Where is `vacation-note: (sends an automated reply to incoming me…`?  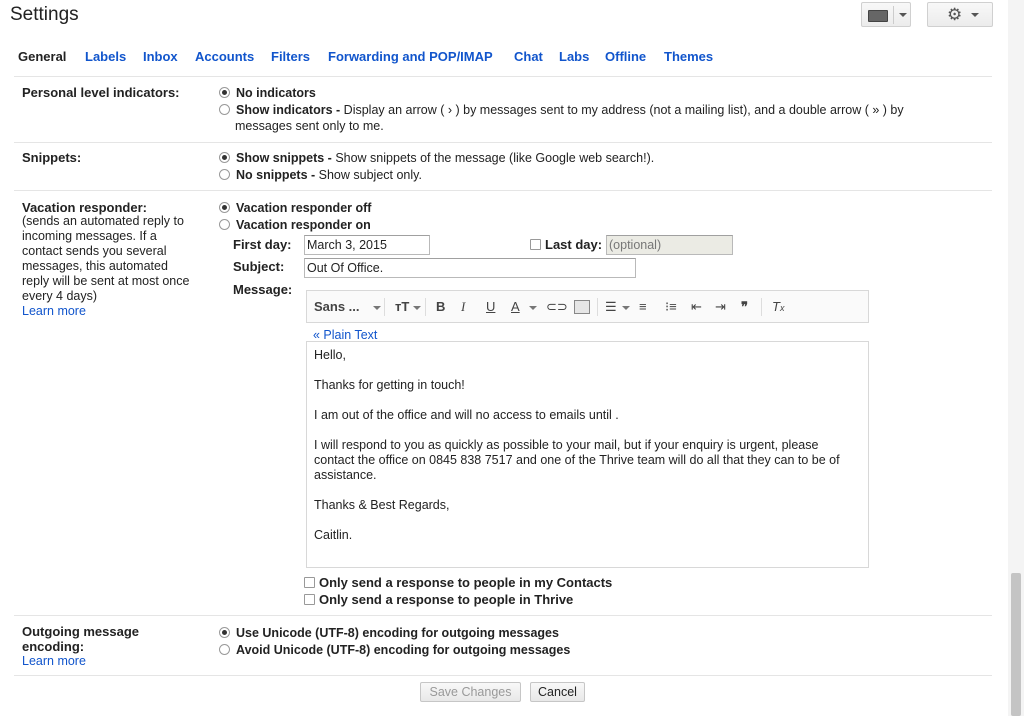 vacation-note: (sends an automated reply to incoming me… is located at coordinates (112, 266).